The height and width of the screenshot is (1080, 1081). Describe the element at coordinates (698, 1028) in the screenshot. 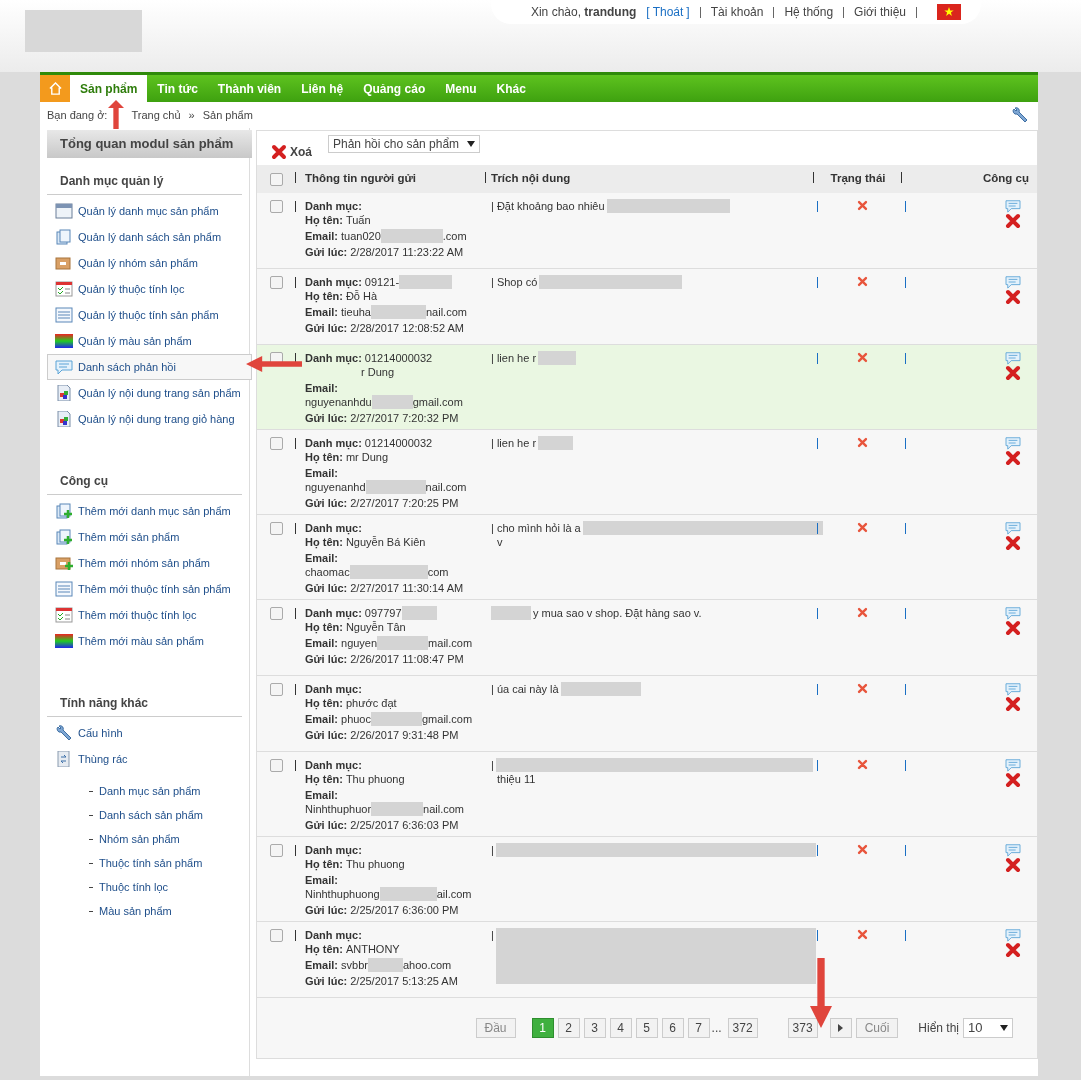

I see `page-button: 7` at that location.